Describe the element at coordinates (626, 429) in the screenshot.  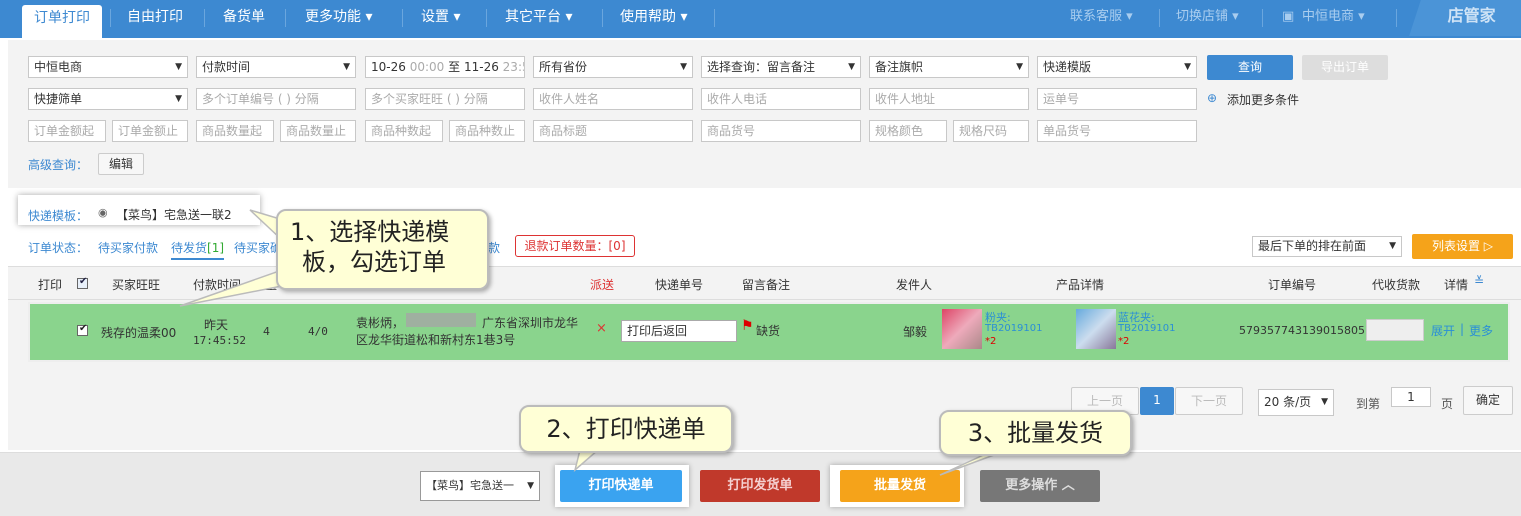
I see `callout-step-2: 2、打印快递单` at that location.